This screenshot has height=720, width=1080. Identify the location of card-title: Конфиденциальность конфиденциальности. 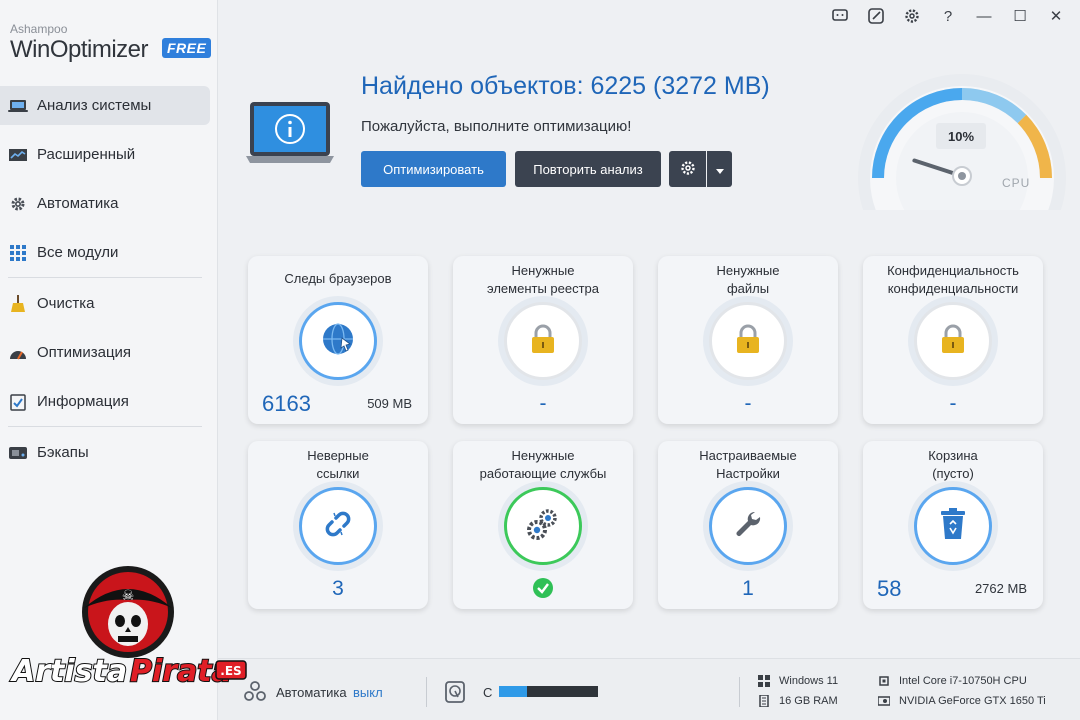
(953, 279).